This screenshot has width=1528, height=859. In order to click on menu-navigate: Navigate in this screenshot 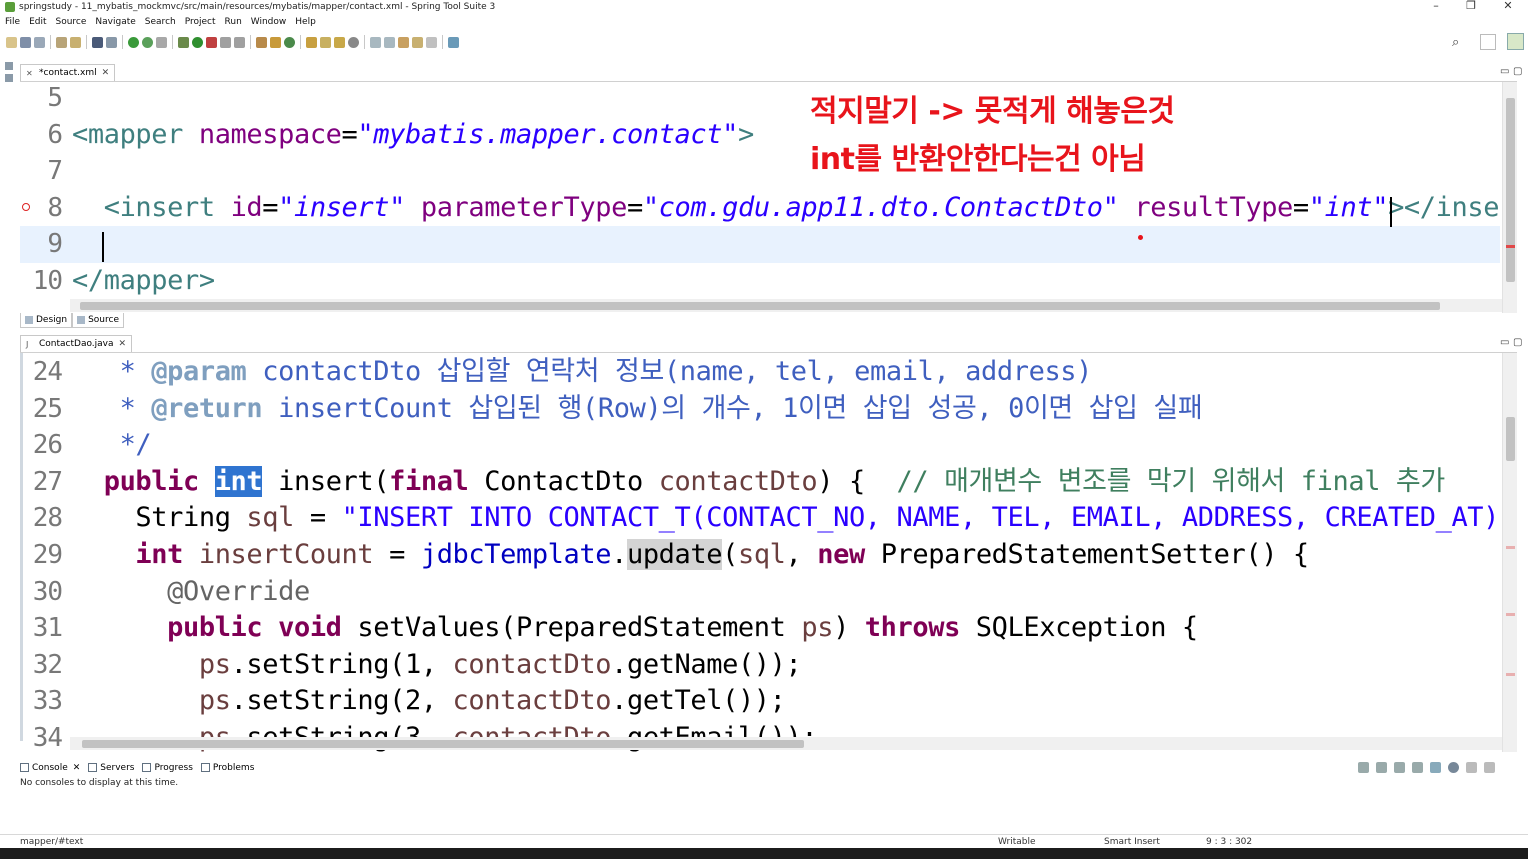, I will do `click(115, 22)`.